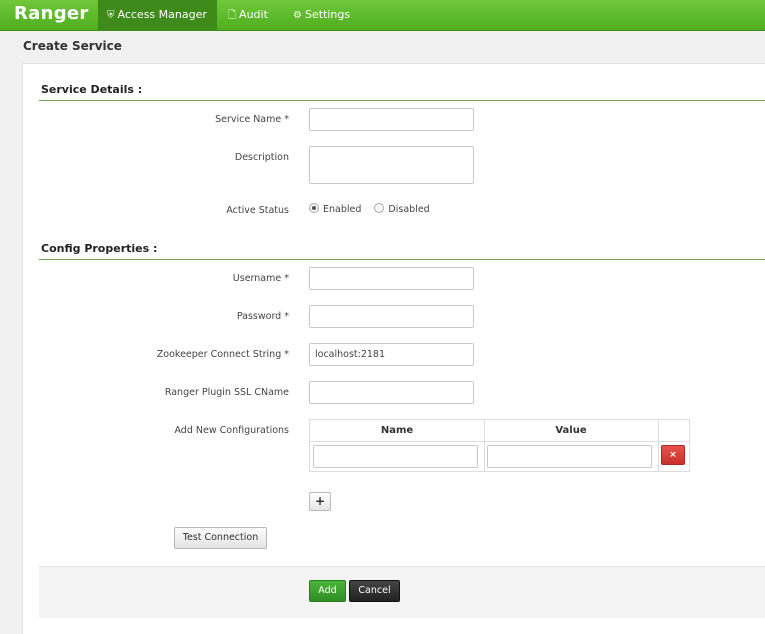 The image size is (765, 634). I want to click on add-new-config-label: Add New Configurations, so click(231, 430).